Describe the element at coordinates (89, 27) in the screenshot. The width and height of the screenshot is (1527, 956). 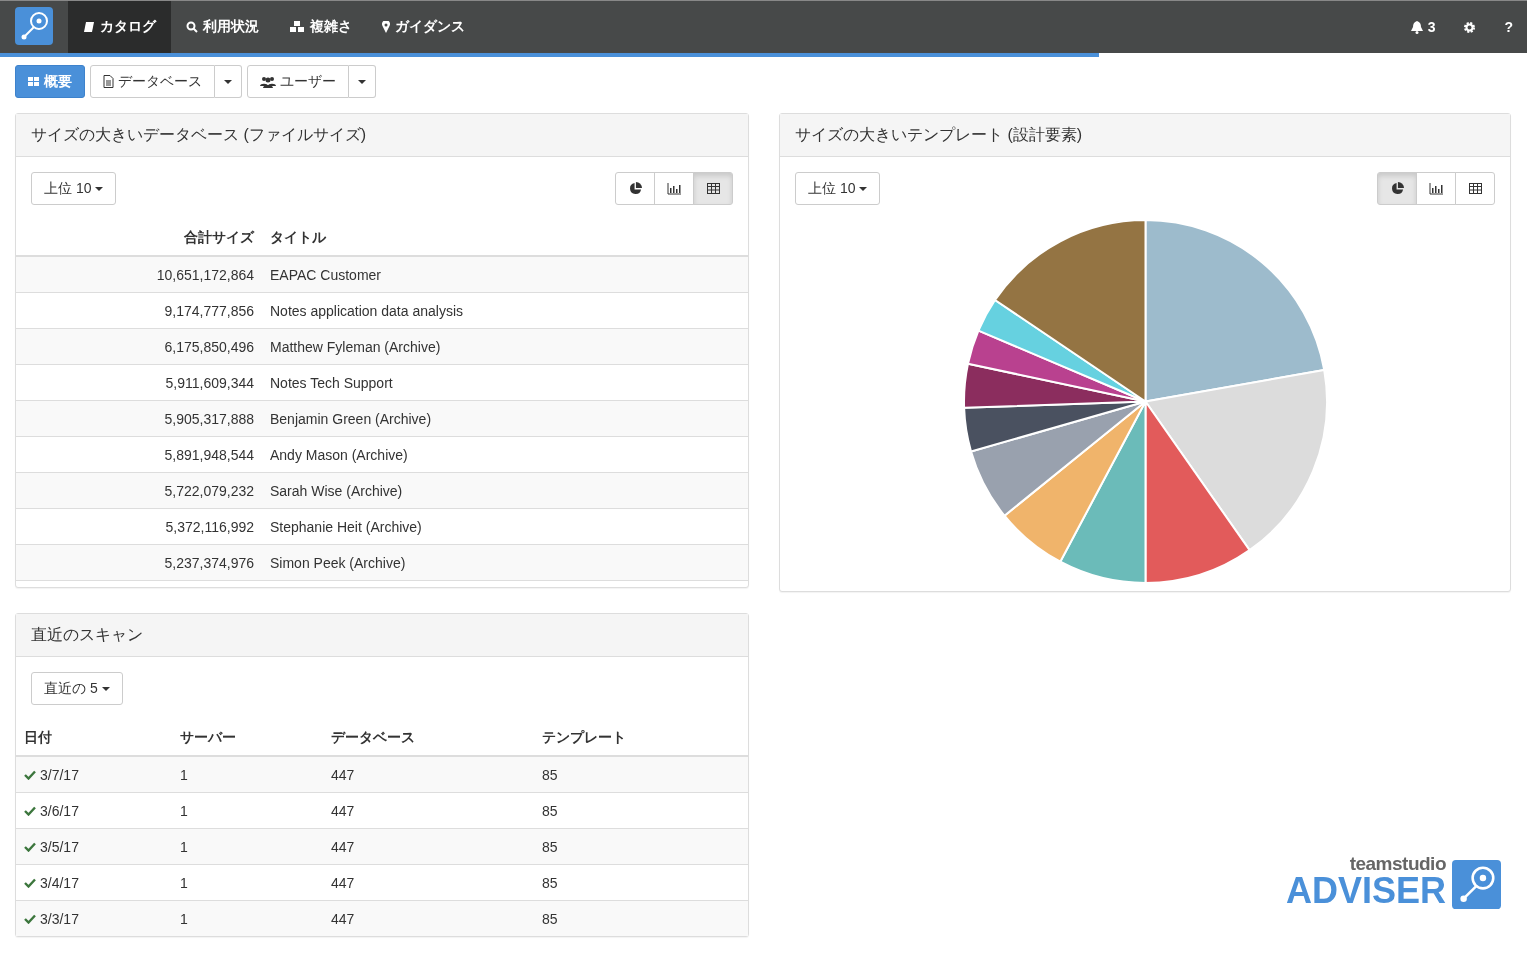
I see `book-icon` at that location.